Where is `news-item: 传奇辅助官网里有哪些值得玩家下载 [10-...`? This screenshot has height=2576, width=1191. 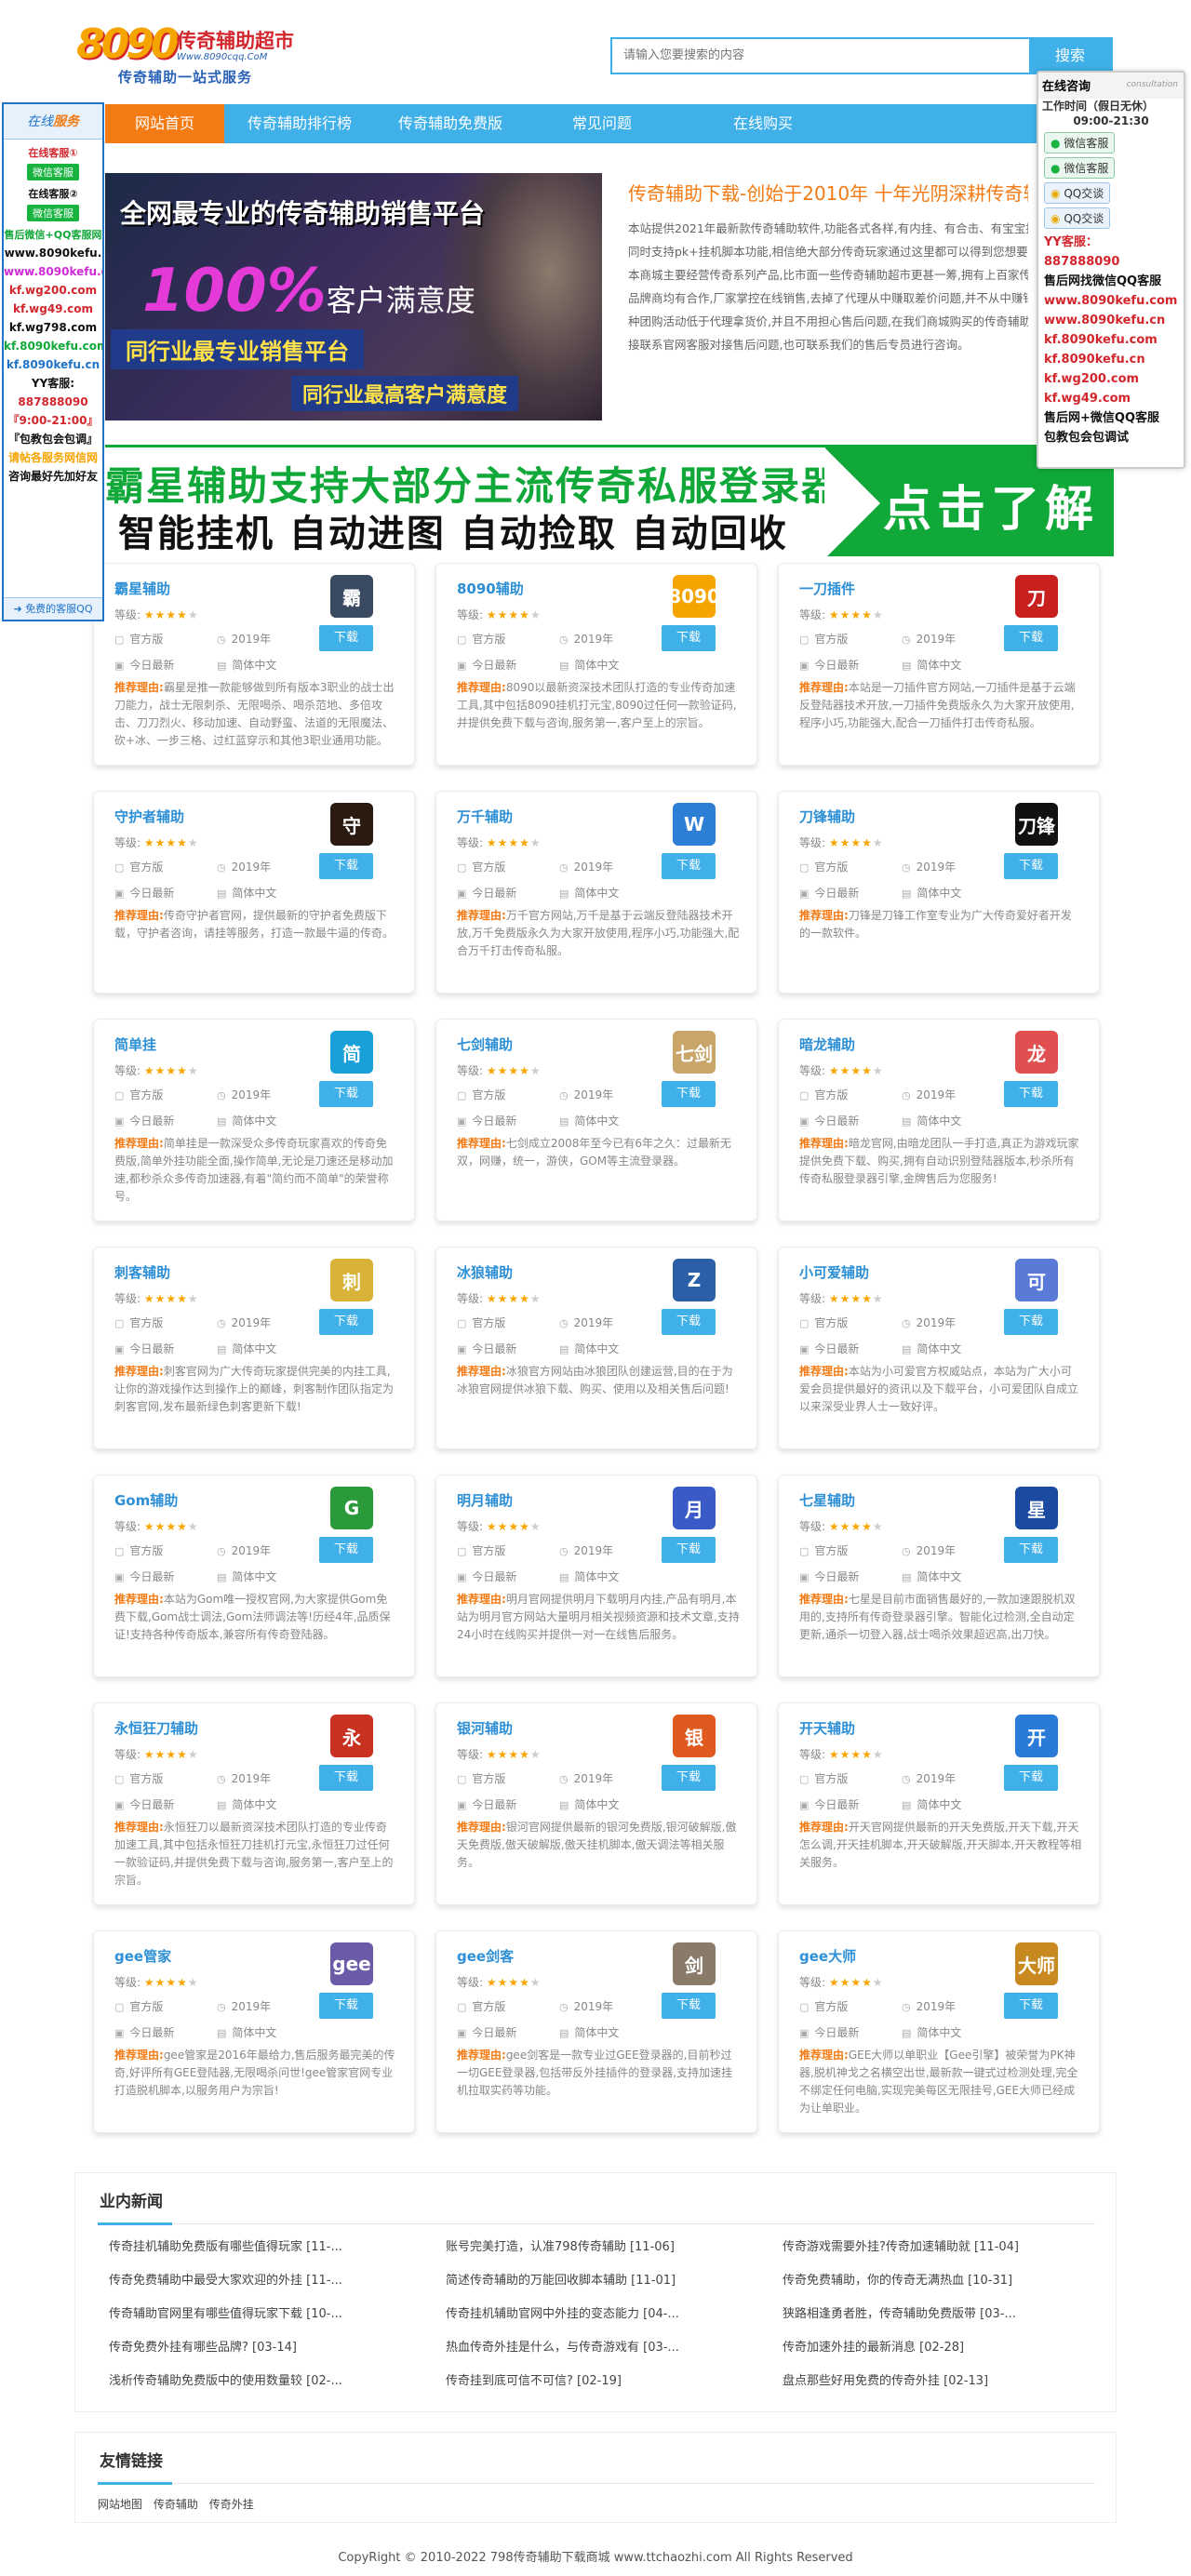 news-item: 传奇辅助官网里有哪些值得玩家下载 [10-... is located at coordinates (262, 2312).